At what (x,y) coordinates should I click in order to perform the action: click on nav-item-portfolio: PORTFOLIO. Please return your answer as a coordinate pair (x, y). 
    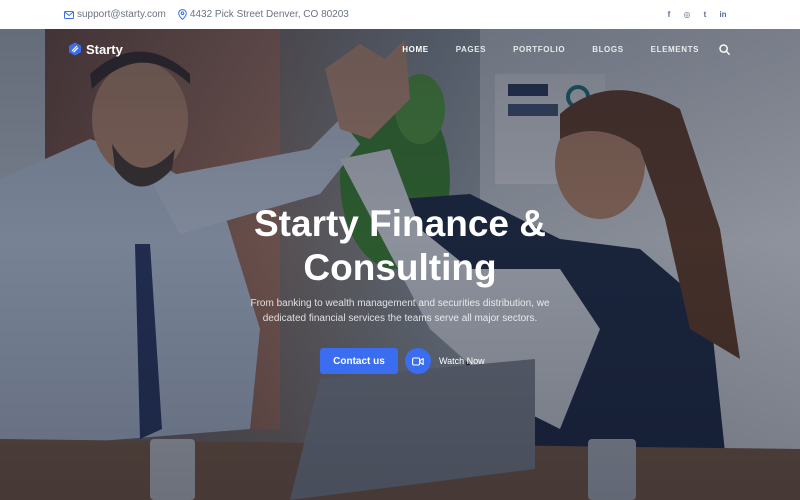
    Looking at the image, I should click on (539, 49).